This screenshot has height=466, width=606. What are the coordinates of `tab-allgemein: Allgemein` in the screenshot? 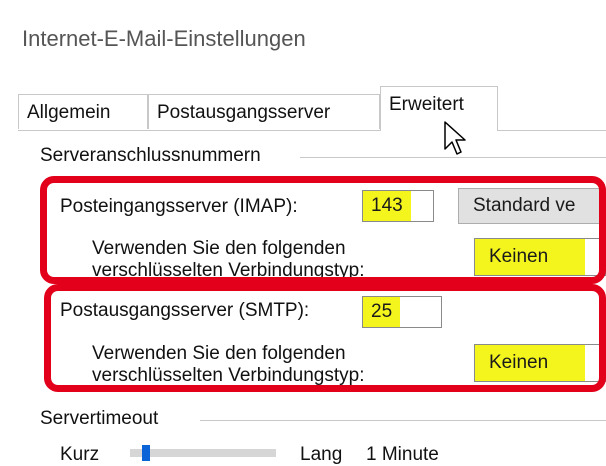 It's located at (83, 111).